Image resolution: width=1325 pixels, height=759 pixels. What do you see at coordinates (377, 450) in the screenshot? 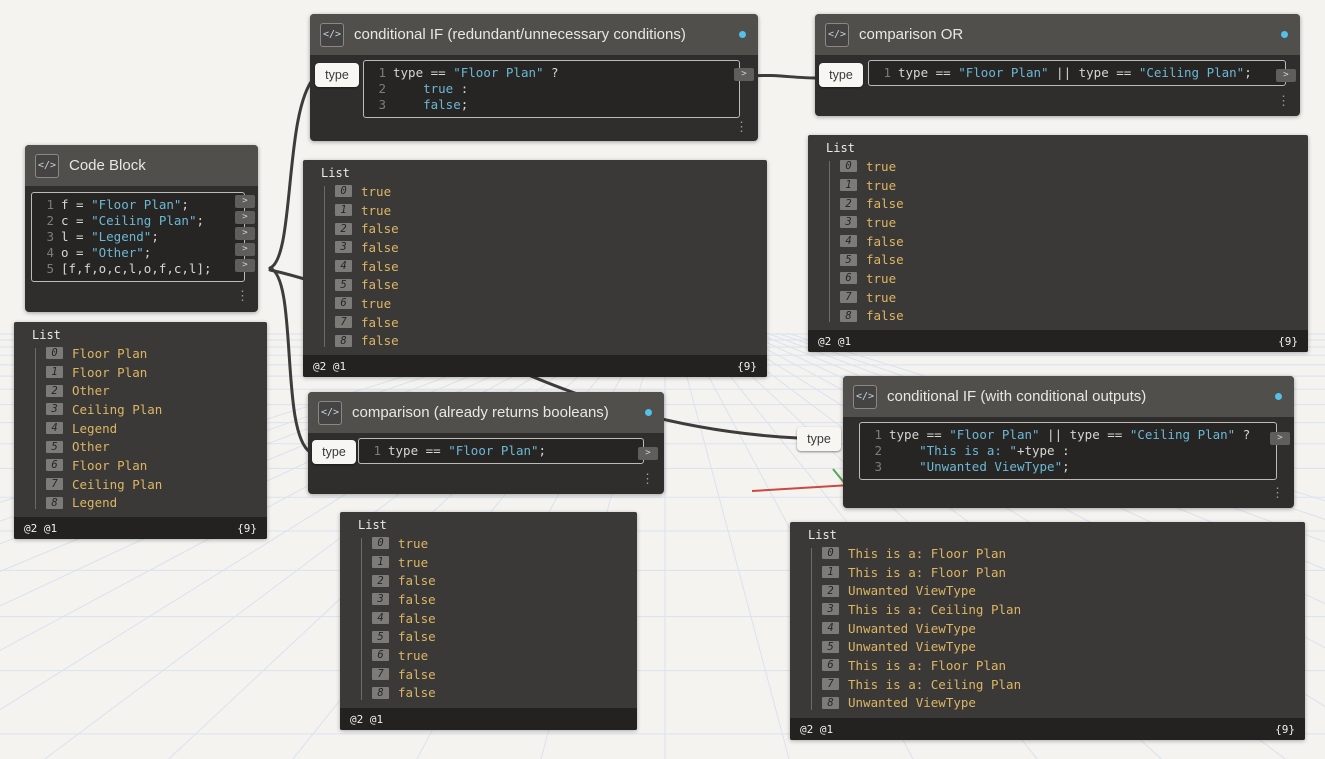
I see `line-number: 1` at bounding box center [377, 450].